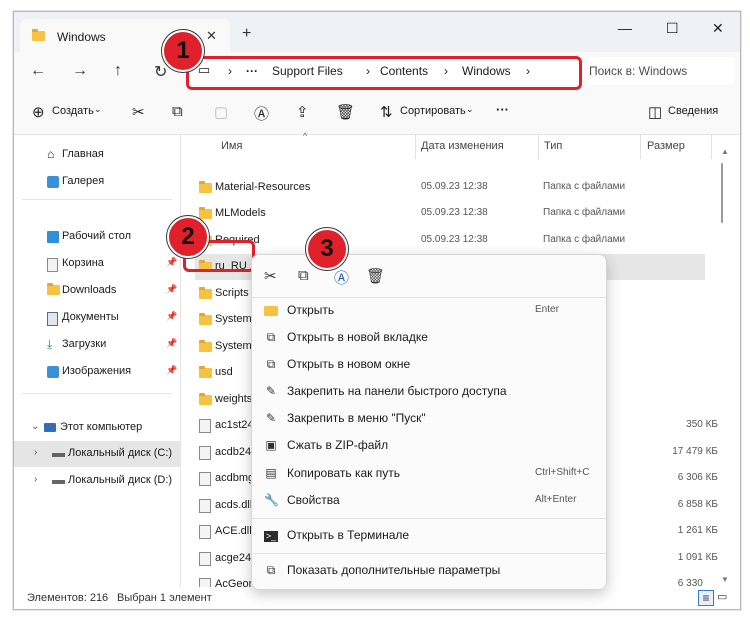 The width and height of the screenshot is (750, 620). What do you see at coordinates (429, 536) in the screenshot?
I see `menu-item-open-terminal: >_ Открыть в Терминале` at bounding box center [429, 536].